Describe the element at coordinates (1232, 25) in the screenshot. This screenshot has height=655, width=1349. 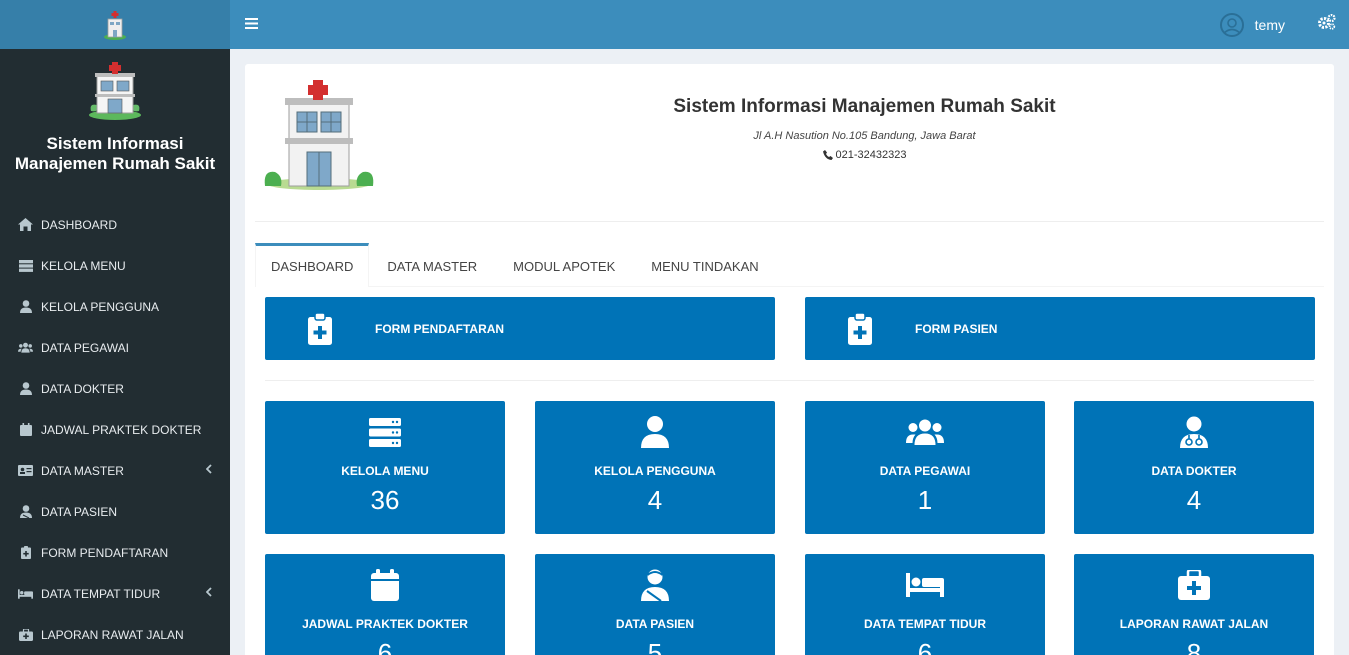
I see `avatar` at that location.